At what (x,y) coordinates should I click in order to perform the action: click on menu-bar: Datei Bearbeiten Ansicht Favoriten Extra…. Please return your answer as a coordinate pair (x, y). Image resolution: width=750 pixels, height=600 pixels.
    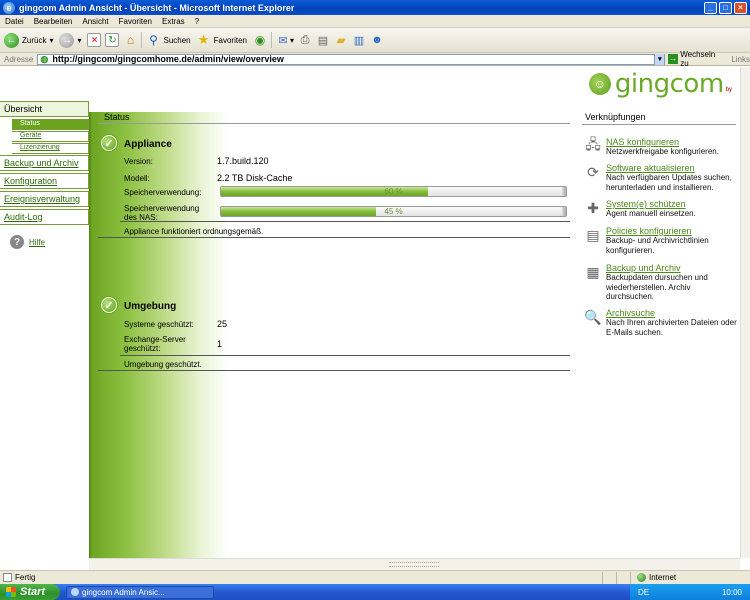
    Looking at the image, I should click on (375, 21).